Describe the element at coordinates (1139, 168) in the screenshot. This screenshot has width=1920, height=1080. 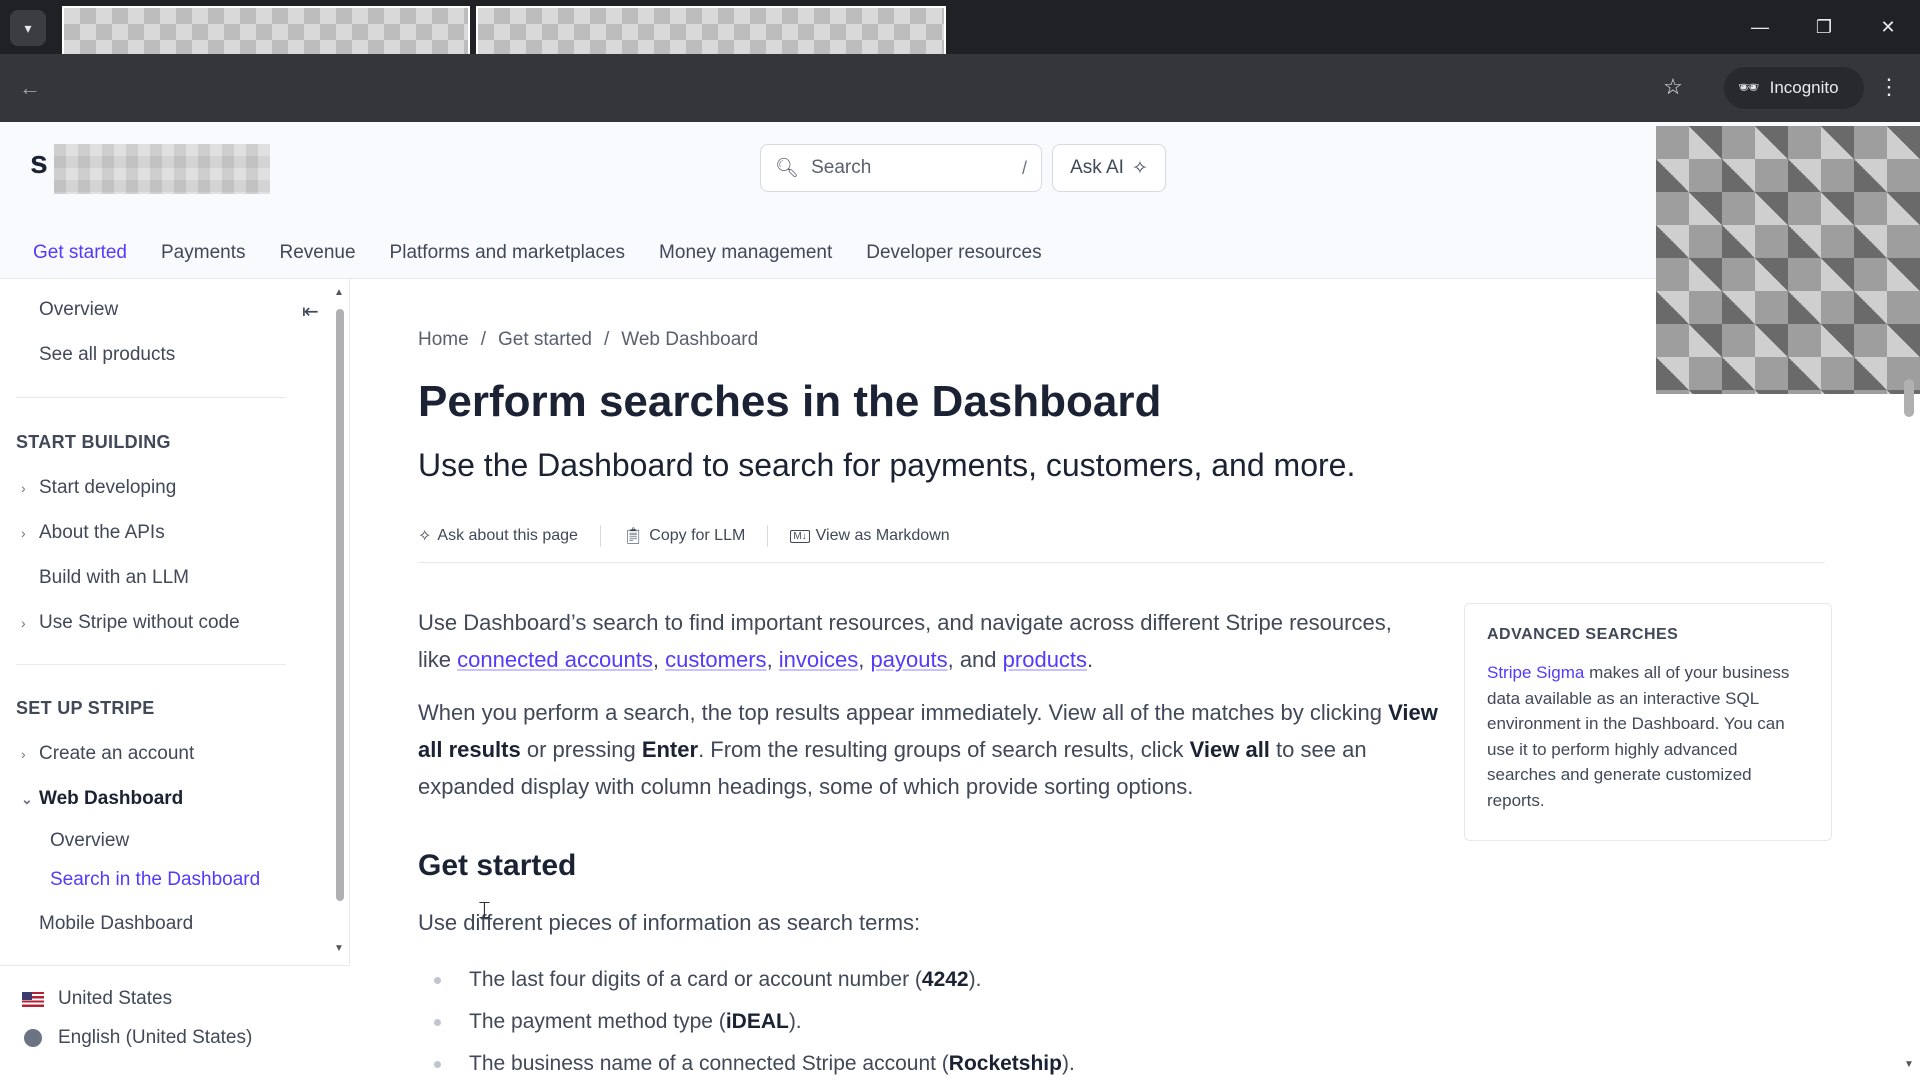
I see `sparkle-icon: ✧` at that location.